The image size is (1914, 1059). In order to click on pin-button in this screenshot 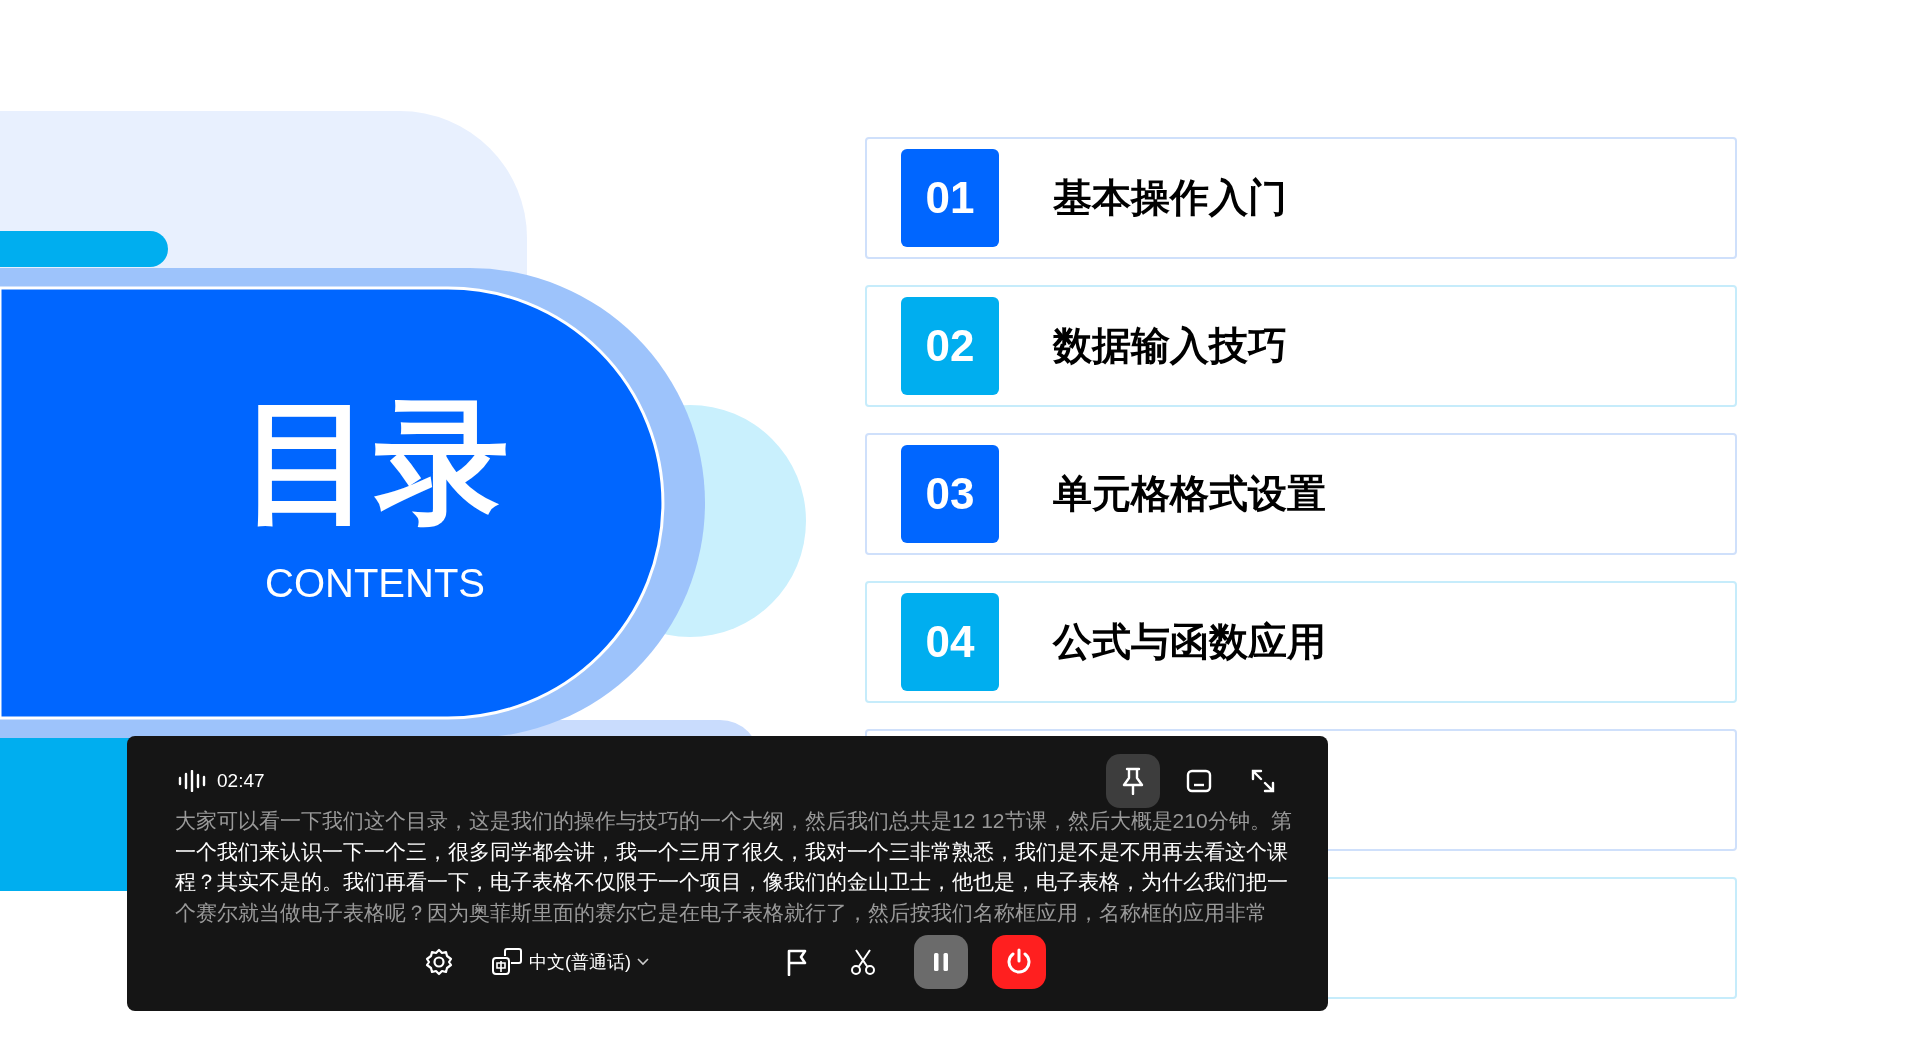, I will do `click(1133, 781)`.